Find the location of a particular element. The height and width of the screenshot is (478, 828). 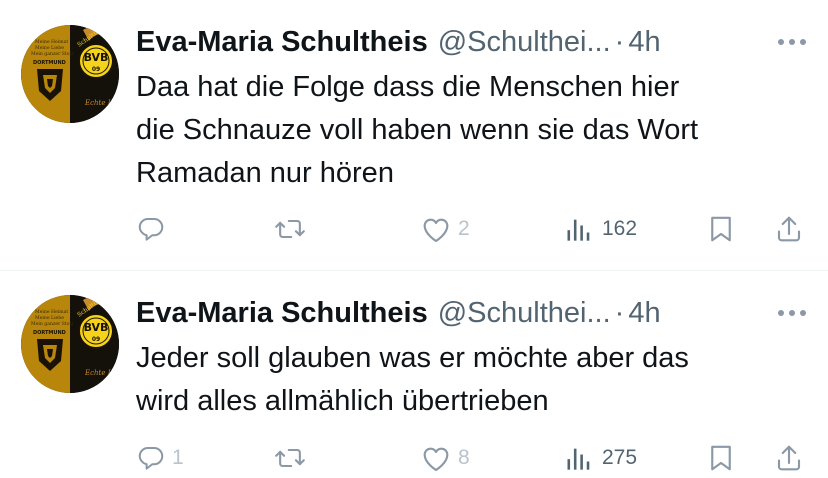

action-bar: 1 8 275 is located at coordinates (414, 458).